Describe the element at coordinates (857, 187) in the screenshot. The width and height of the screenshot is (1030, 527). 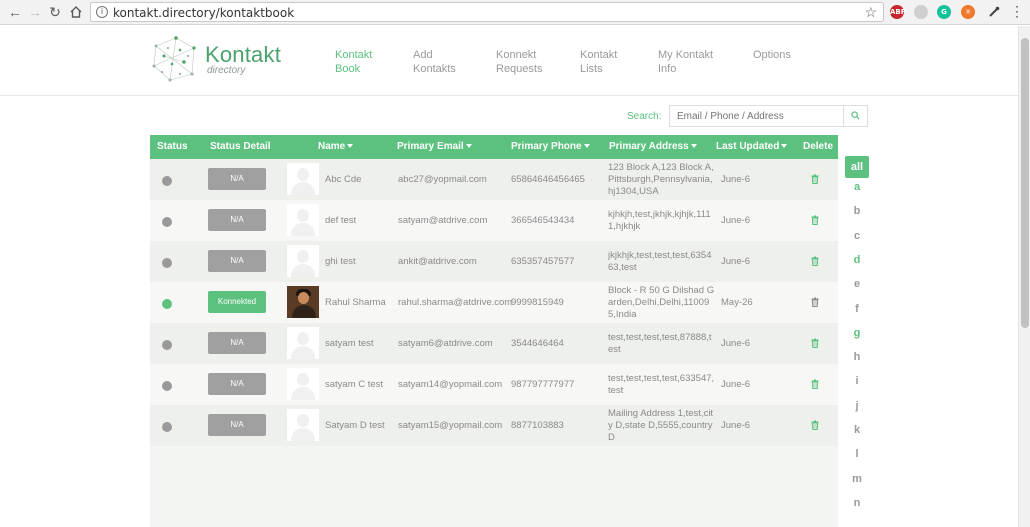
I see `alphabet-filter-a: a` at that location.